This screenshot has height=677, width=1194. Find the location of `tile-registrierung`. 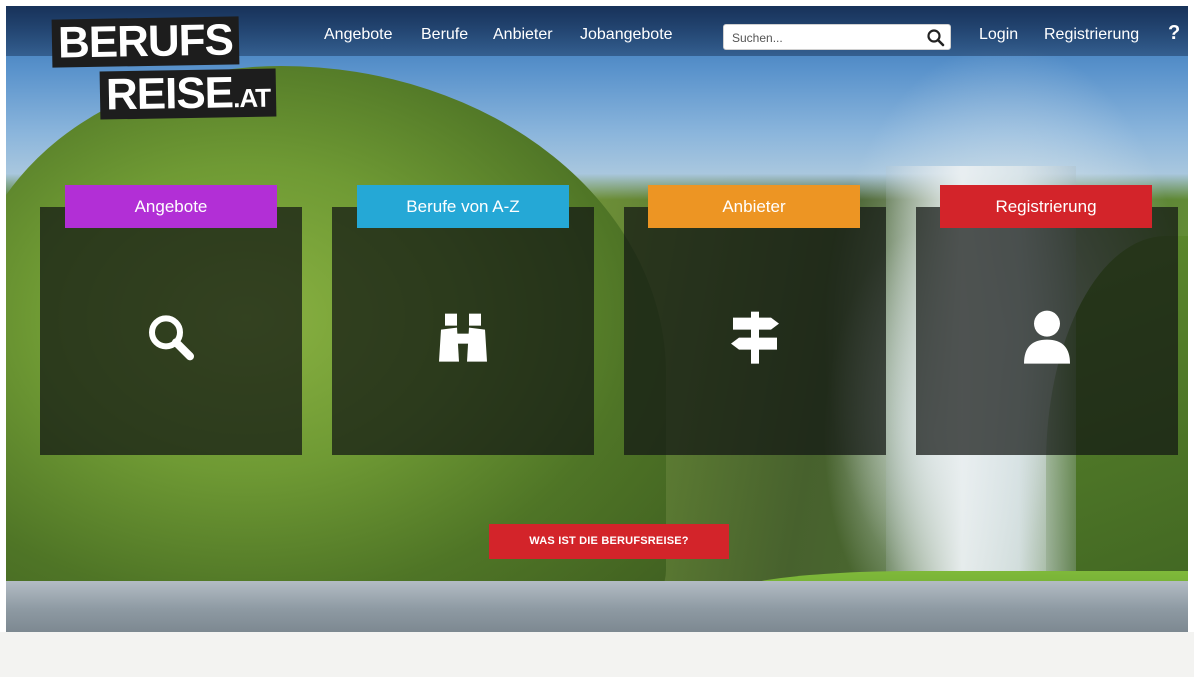

tile-registrierung is located at coordinates (1047, 331).